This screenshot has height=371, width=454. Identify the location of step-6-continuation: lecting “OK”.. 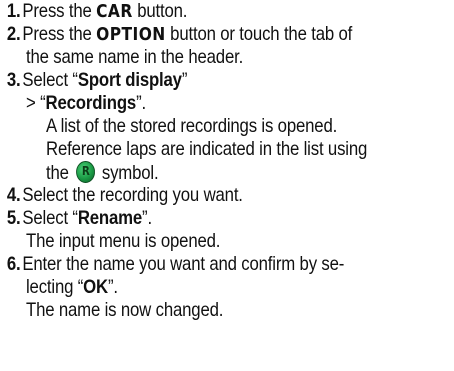
(72, 287).